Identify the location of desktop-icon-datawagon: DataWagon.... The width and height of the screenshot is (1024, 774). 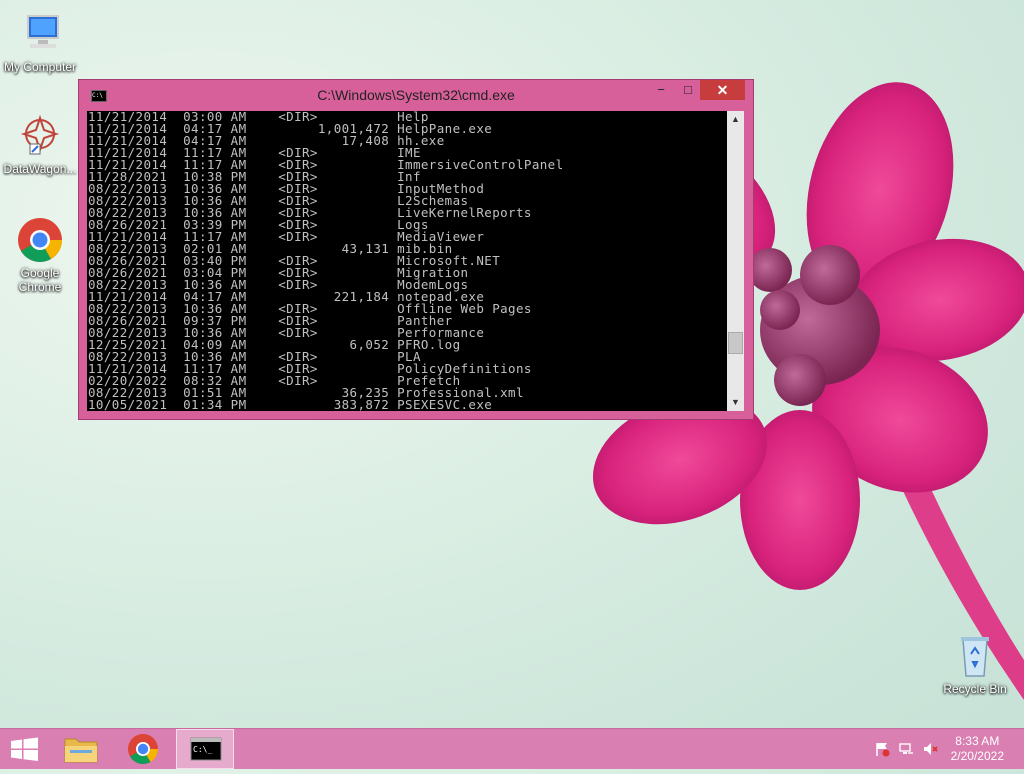
(40, 144).